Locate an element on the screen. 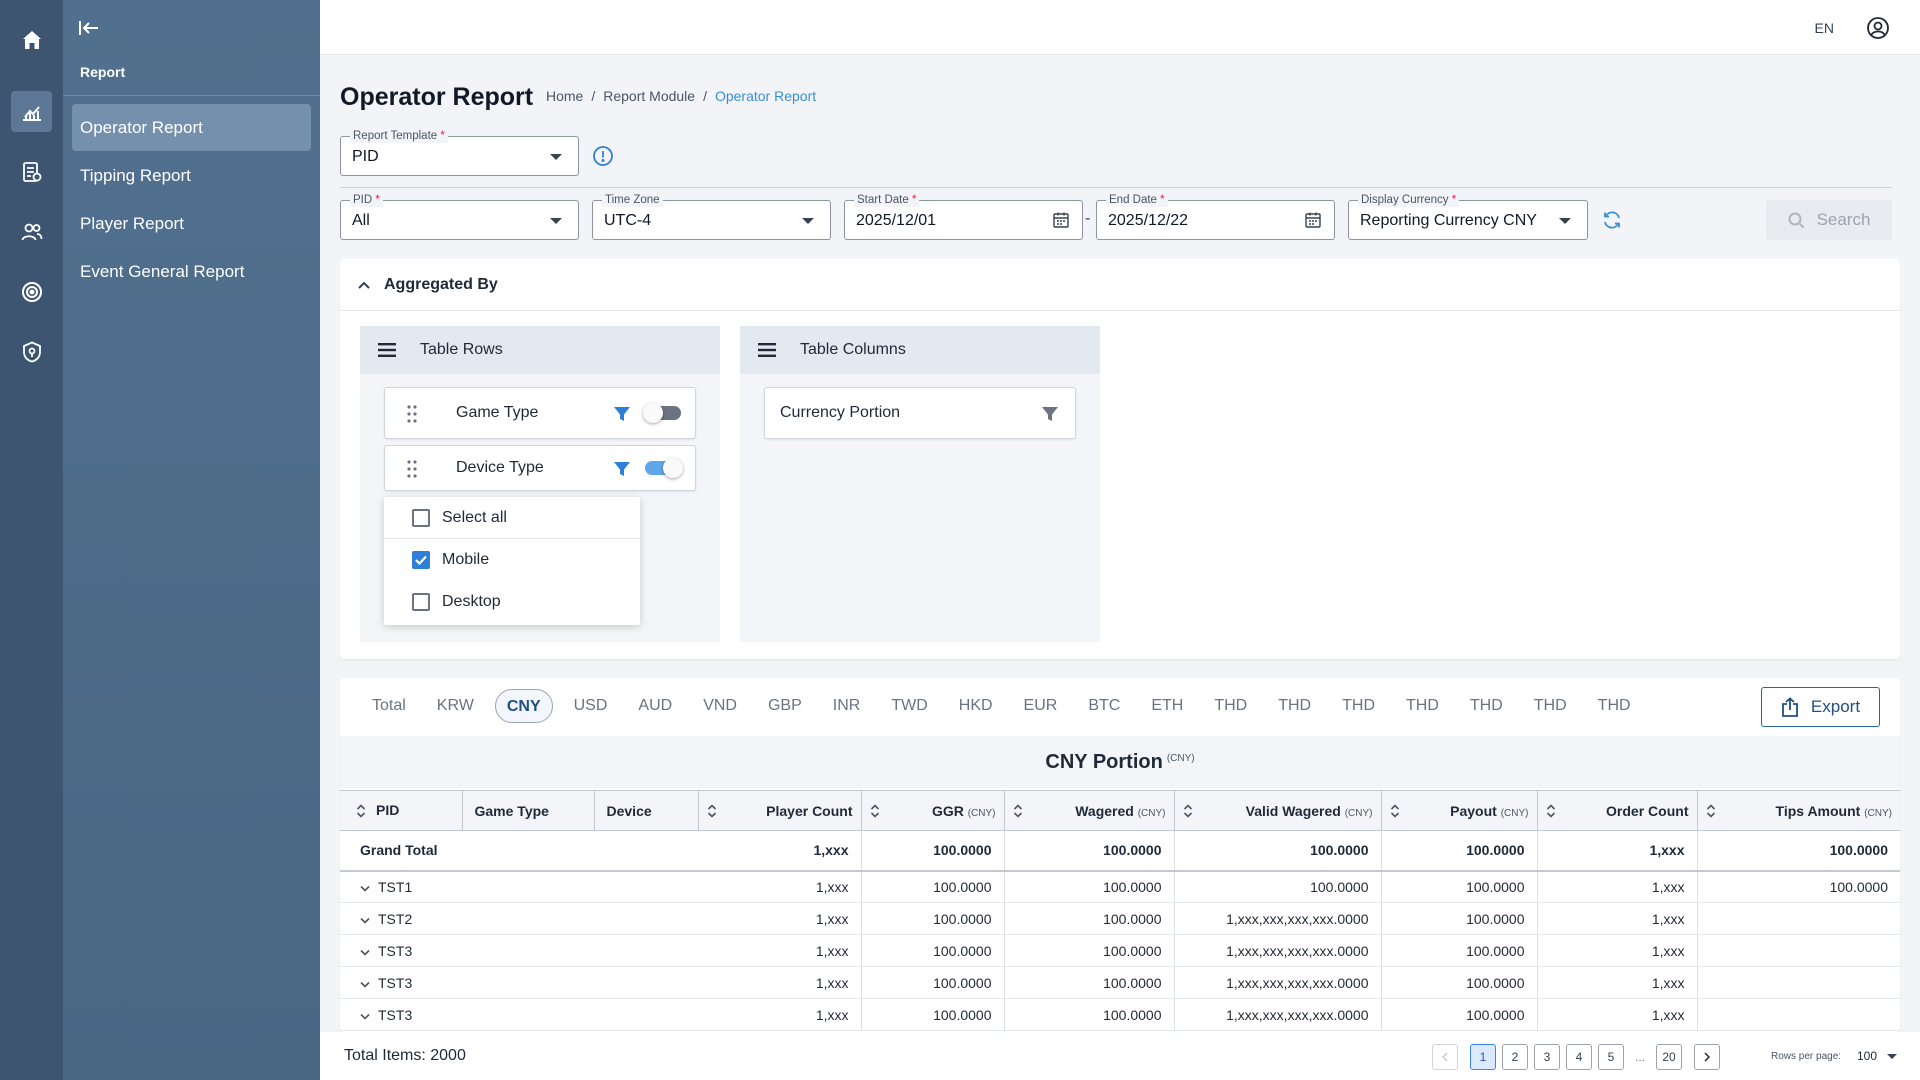 This screenshot has width=1920, height=1080. search-button: Search is located at coordinates (1829, 220).